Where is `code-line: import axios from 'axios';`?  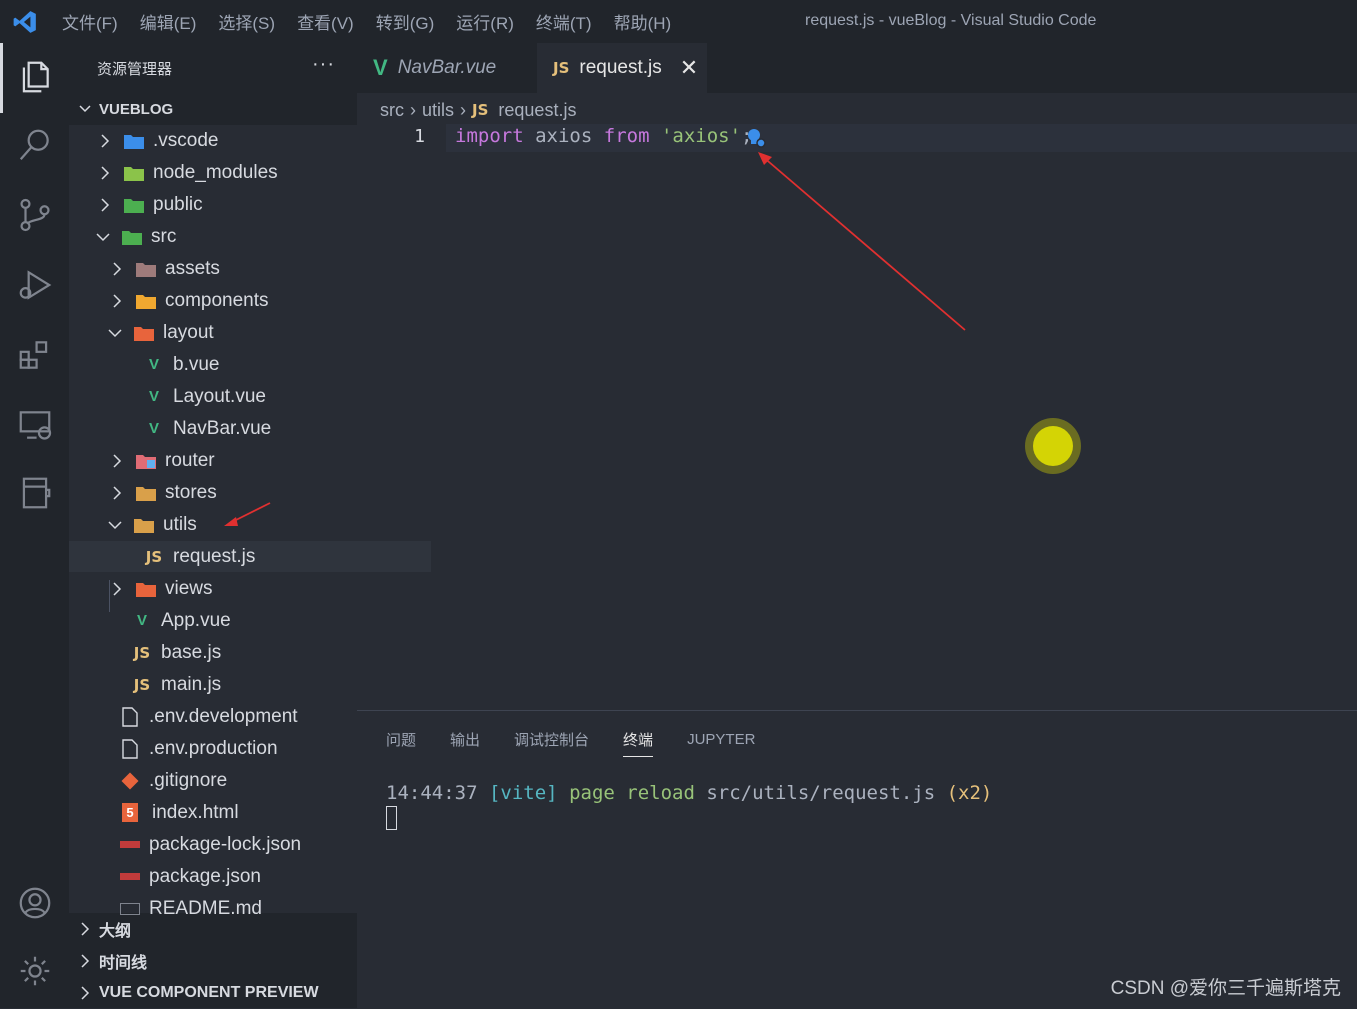
code-line: import axios from 'axios'; is located at coordinates (604, 136).